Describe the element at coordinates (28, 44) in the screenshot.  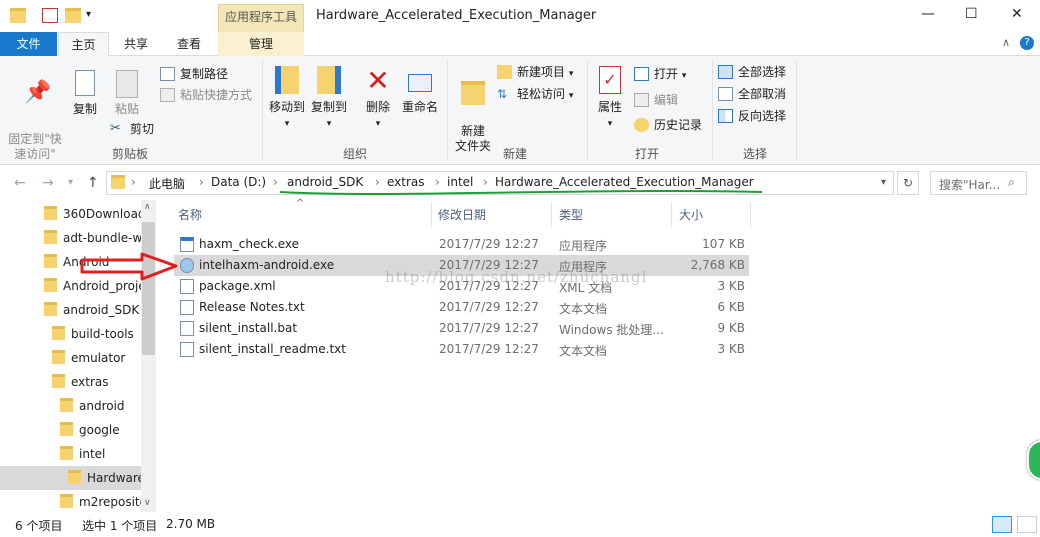
I see `tab-file: 文件` at that location.